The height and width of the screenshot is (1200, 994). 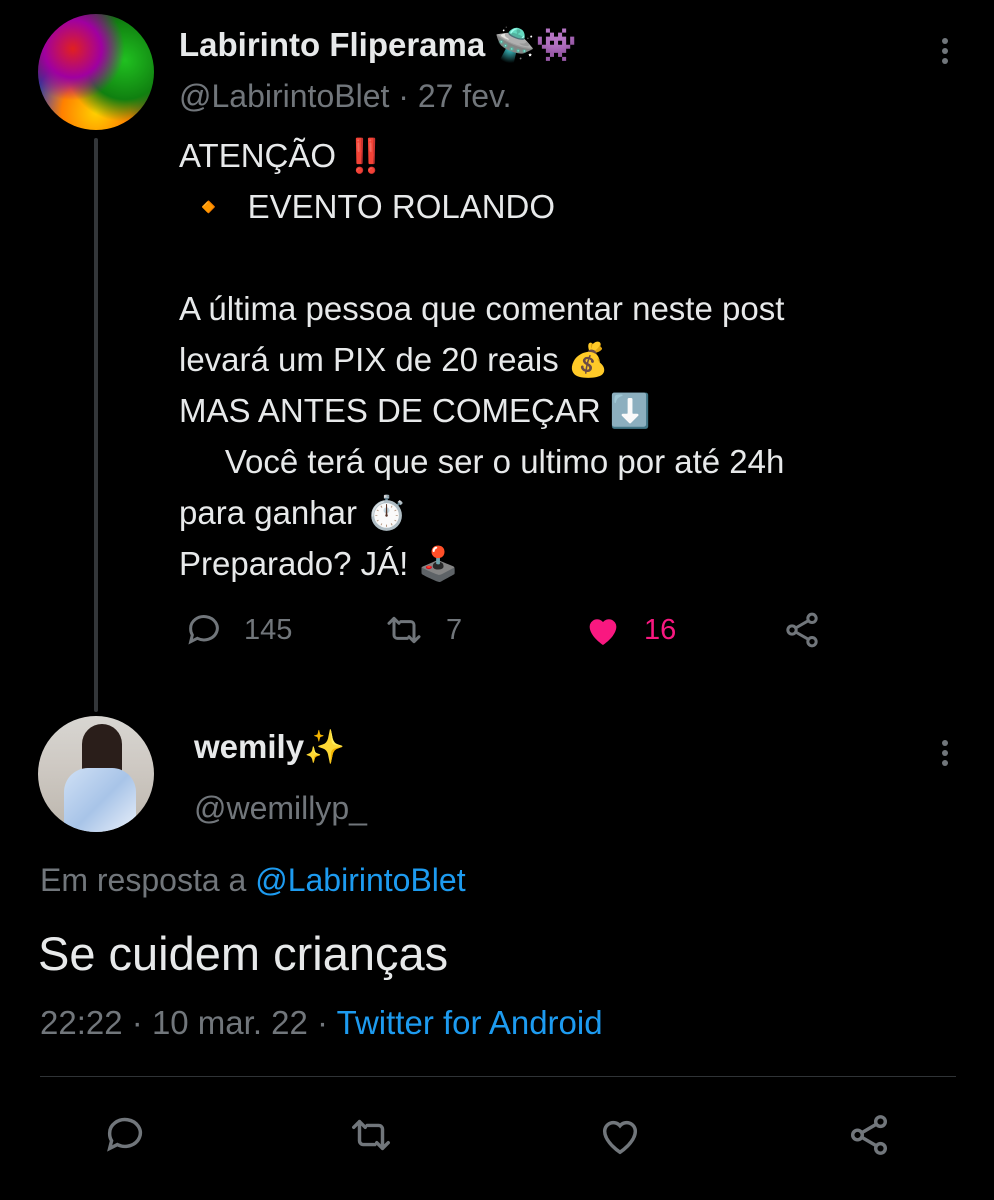 I want to click on like-button, so click(x=630, y=1135).